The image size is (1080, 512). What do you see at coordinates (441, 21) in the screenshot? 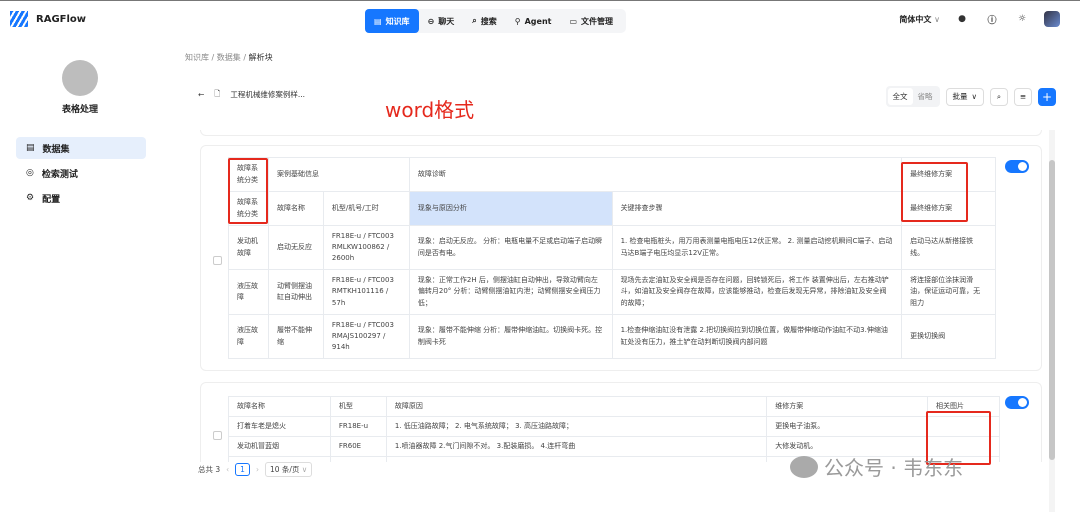
I see `nav-chat: ⊖ 聊天` at bounding box center [441, 21].